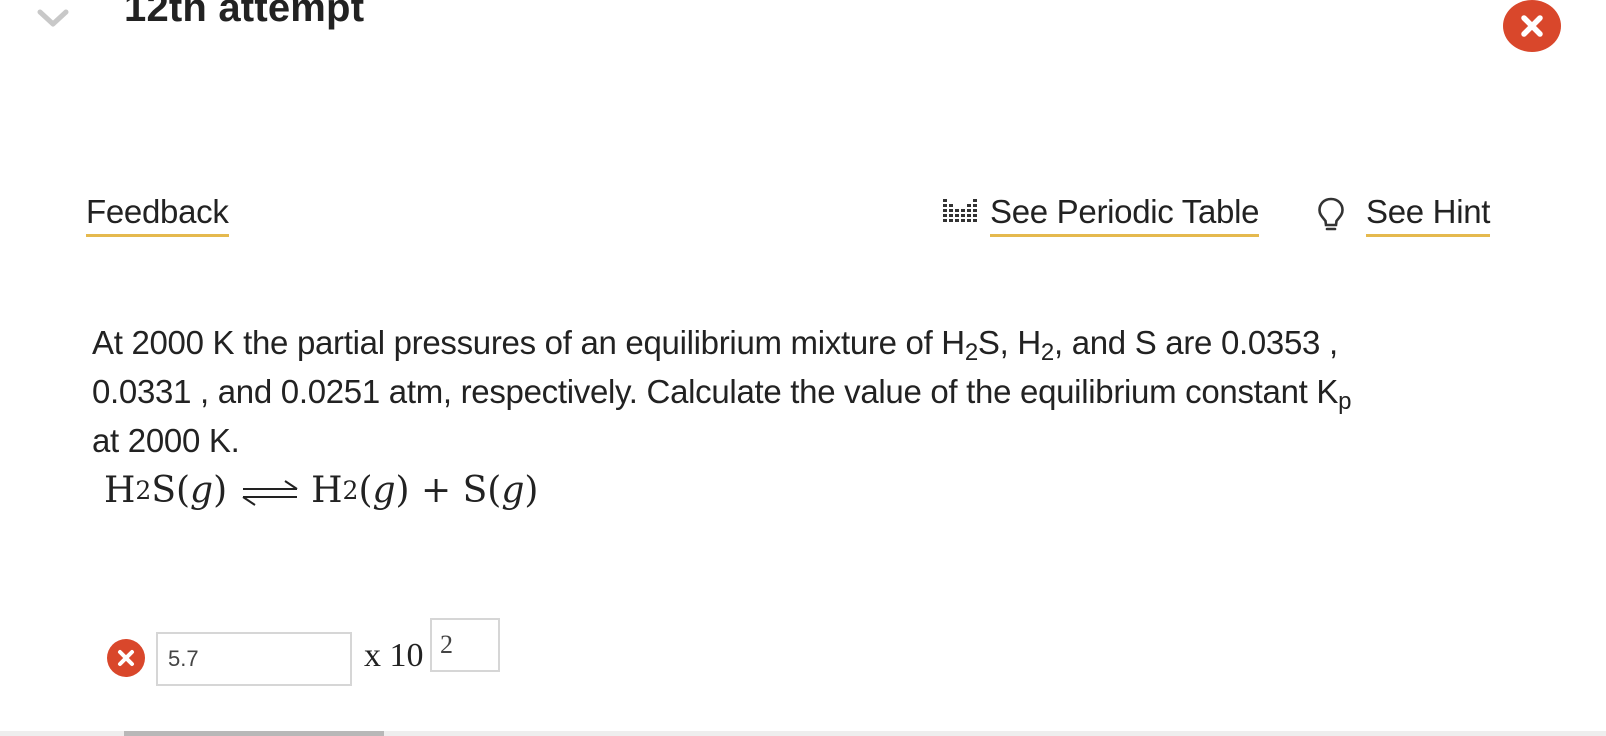  I want to click on equation-term: ) + S(, so click(448, 490).